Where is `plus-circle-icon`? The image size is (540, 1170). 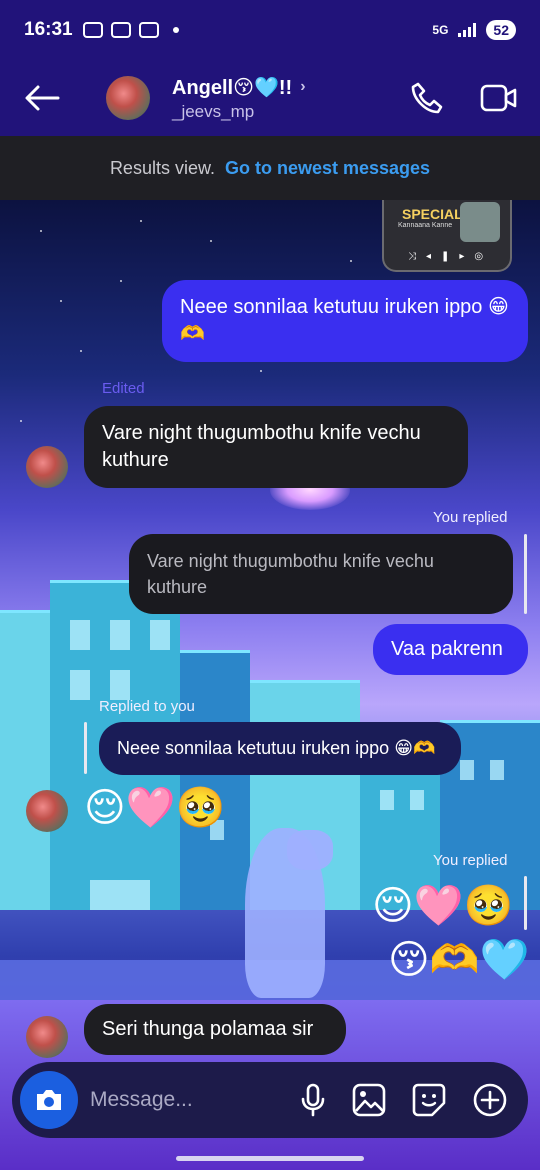 plus-circle-icon is located at coordinates (490, 1100).